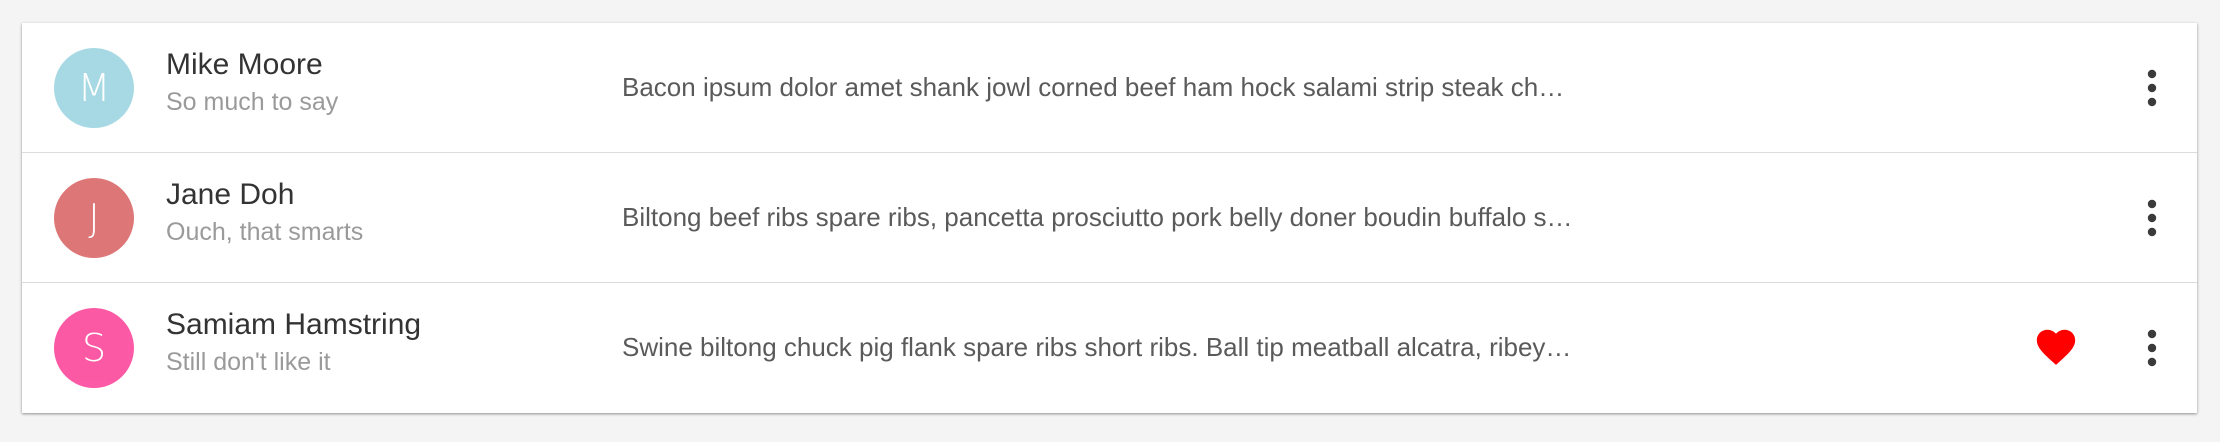 This screenshot has width=2220, height=442. What do you see at coordinates (265, 232) in the screenshot?
I see `contact-subtitle: Ouch, that smarts` at bounding box center [265, 232].